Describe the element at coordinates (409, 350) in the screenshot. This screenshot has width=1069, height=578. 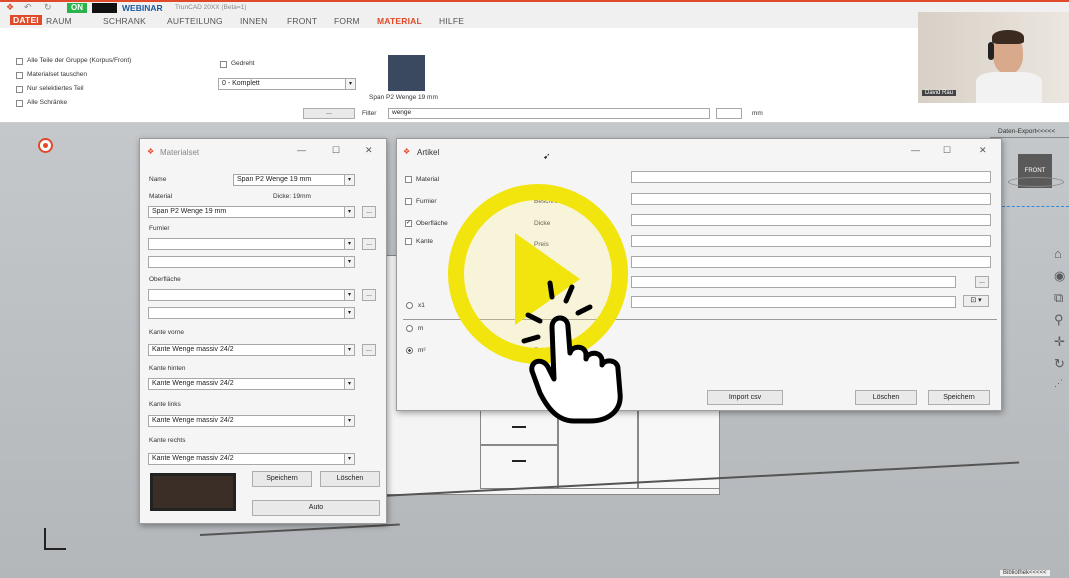
I see `radio-m2` at that location.